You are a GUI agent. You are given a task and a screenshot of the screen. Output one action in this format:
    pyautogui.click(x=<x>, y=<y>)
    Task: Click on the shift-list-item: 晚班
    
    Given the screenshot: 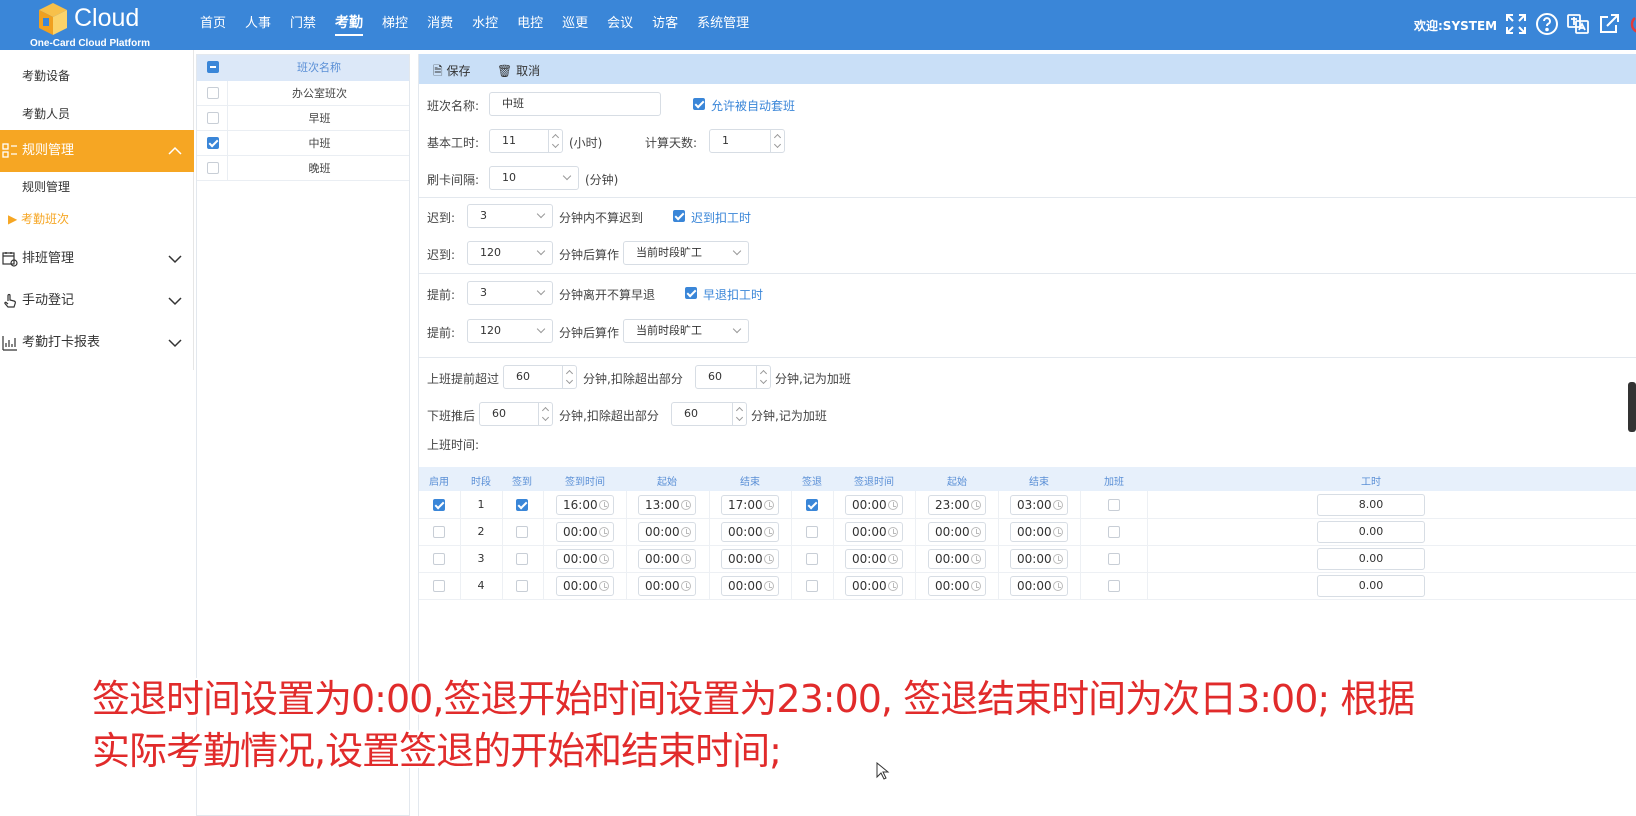 What is the action you would take?
    pyautogui.click(x=303, y=168)
    